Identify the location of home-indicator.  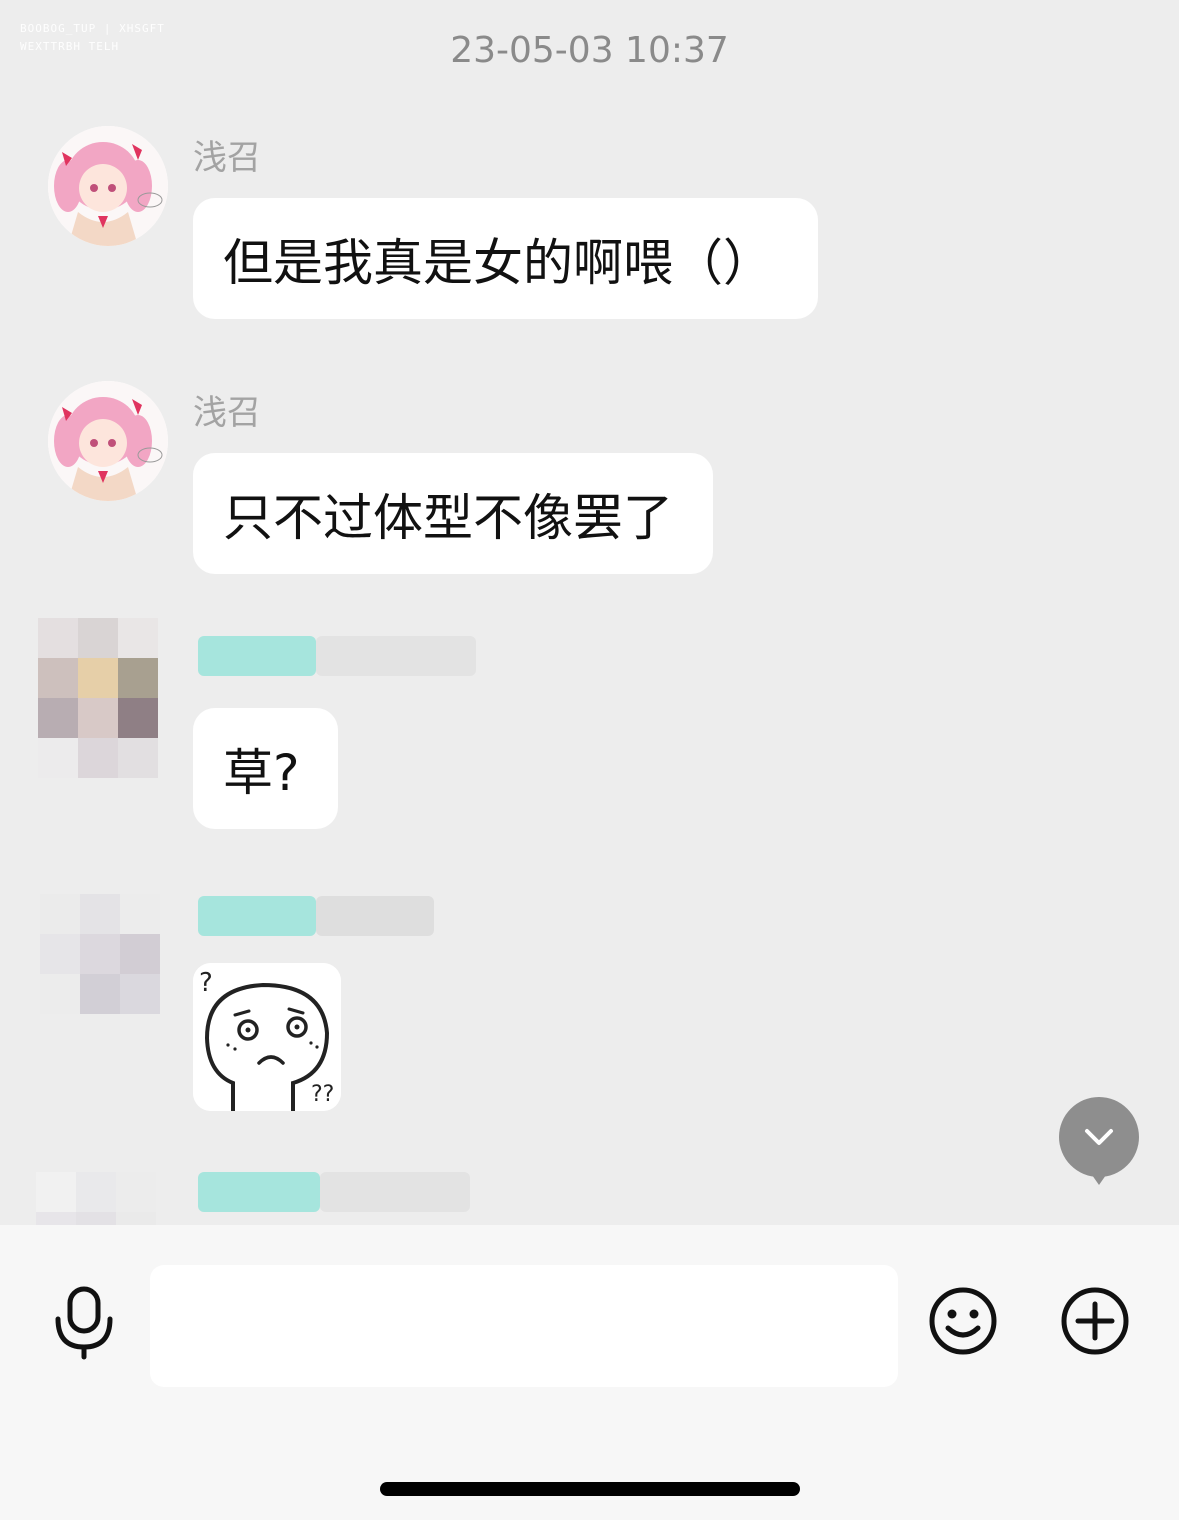
(590, 1489).